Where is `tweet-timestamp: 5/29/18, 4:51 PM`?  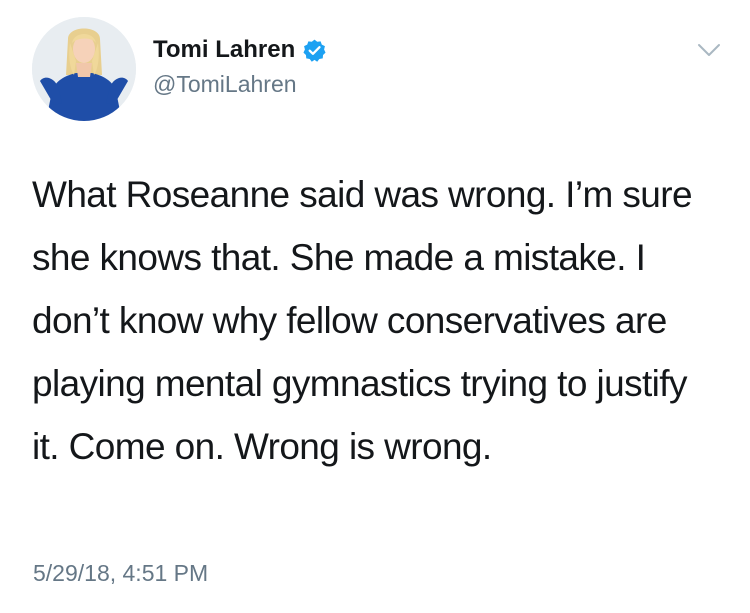
tweet-timestamp: 5/29/18, 4:51 PM is located at coordinates (120, 573).